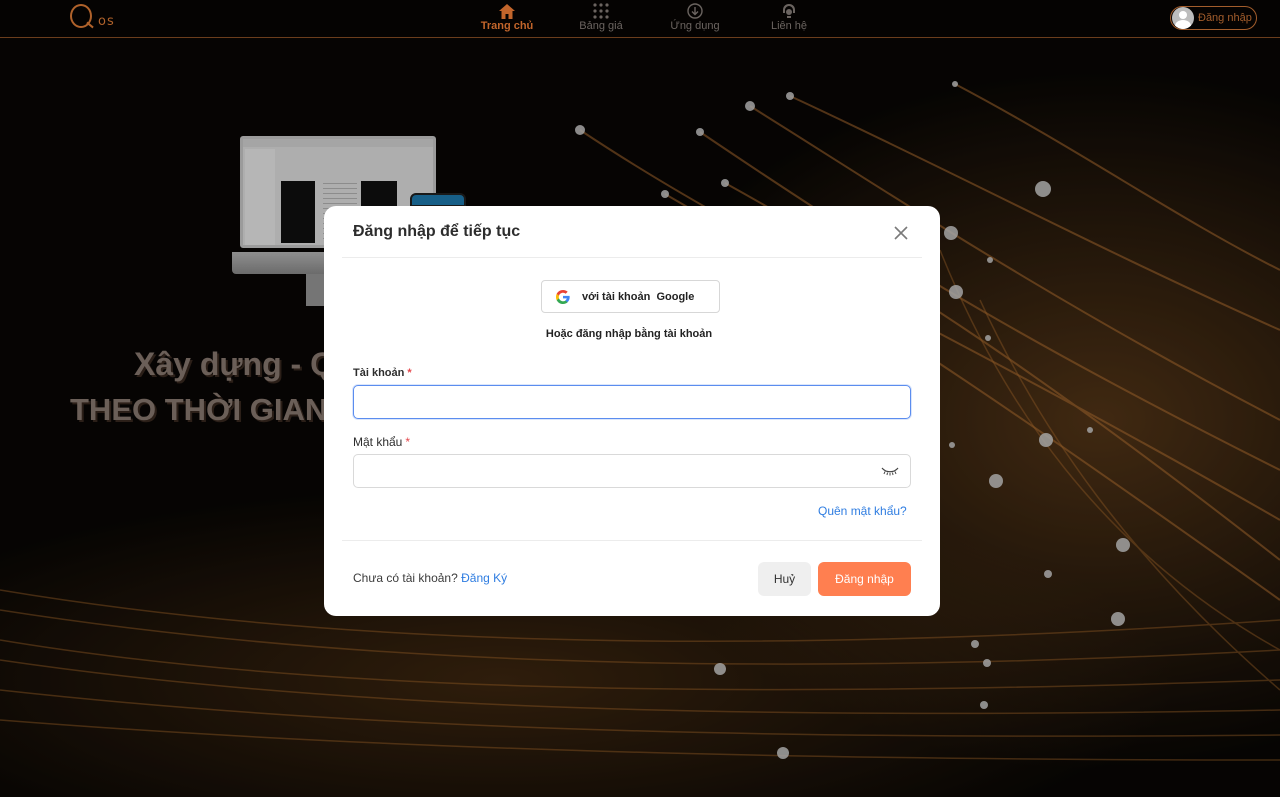 The height and width of the screenshot is (797, 1280). I want to click on header-login-button: Đăng nhập, so click(1213, 18).